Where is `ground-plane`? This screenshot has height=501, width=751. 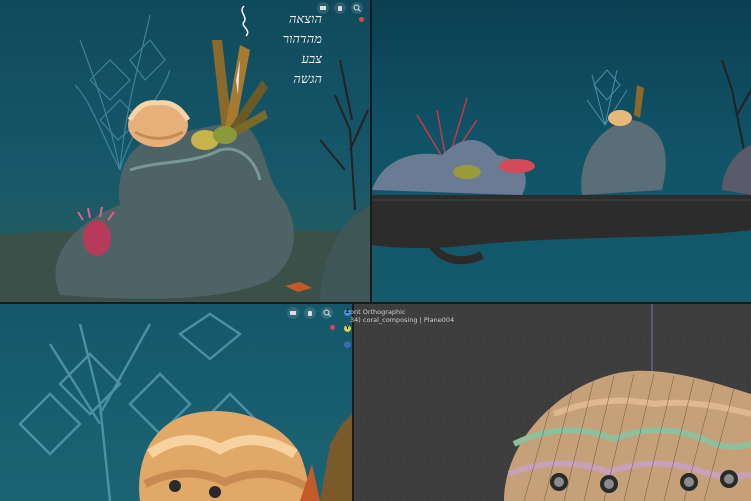
ground-plane is located at coordinates (561, 222).